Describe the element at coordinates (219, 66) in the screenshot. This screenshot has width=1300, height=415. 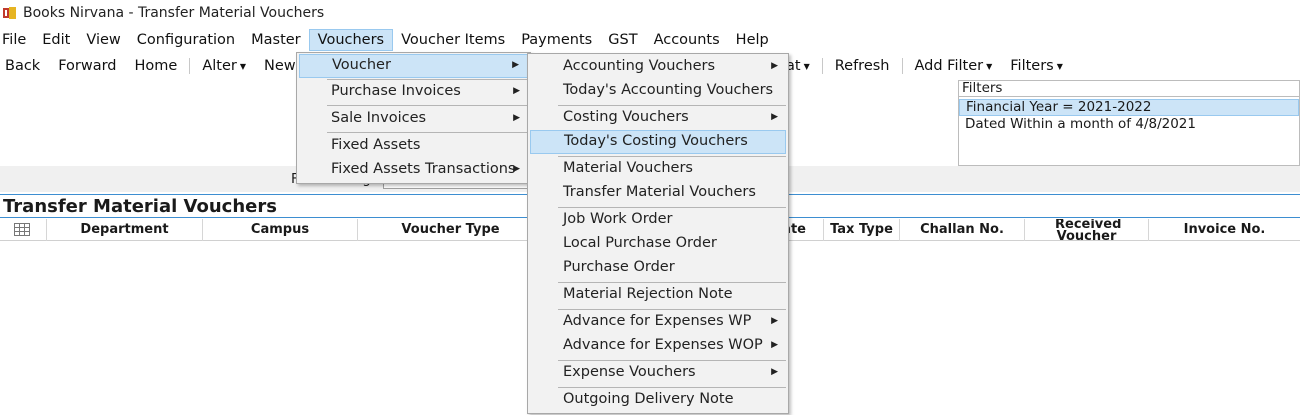
I see `alter-label: Alter` at that location.